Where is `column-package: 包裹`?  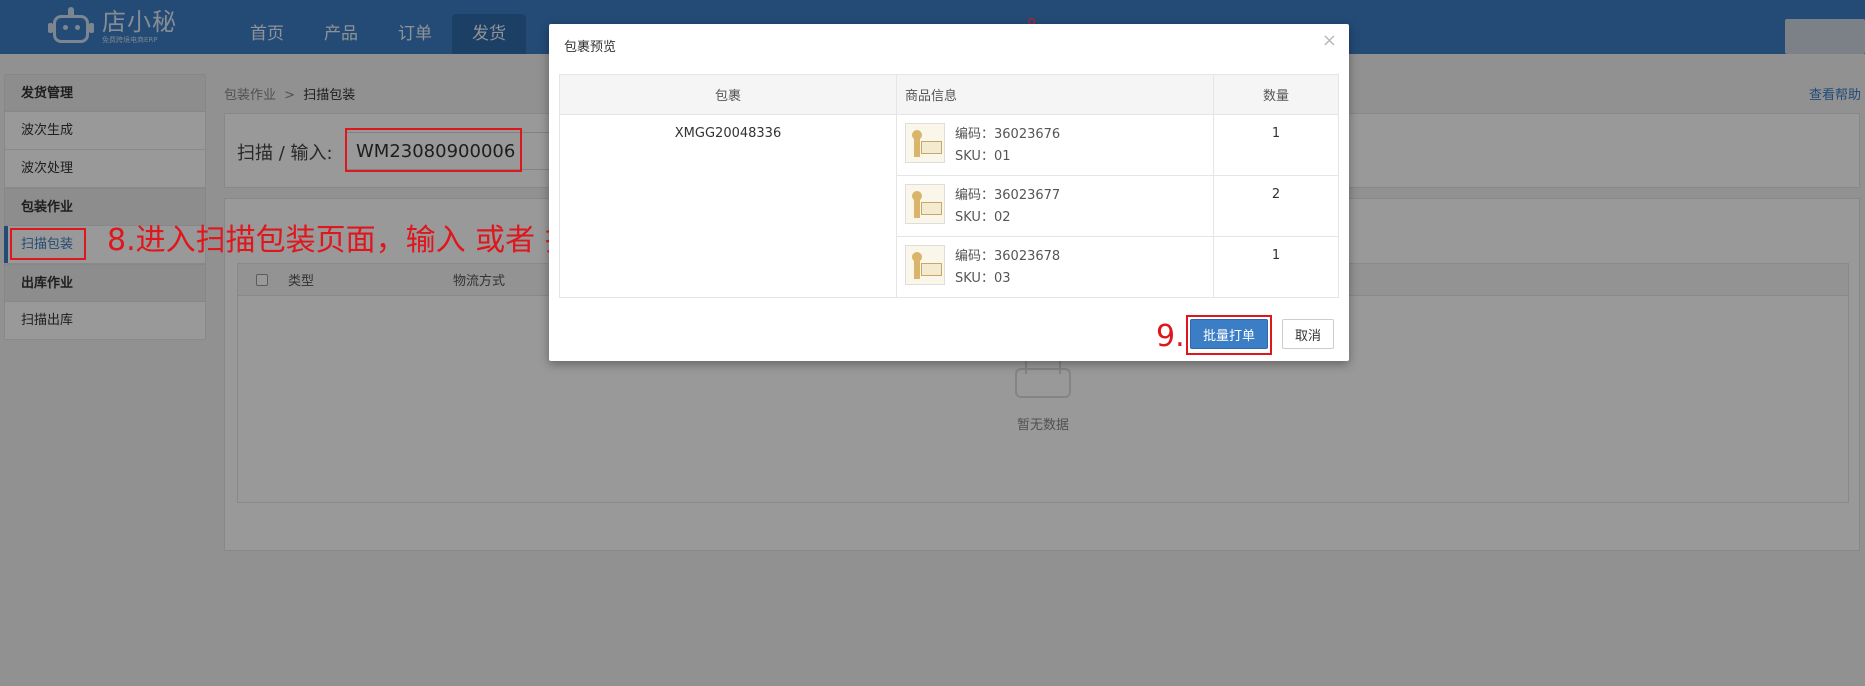
column-package: 包裹 is located at coordinates (728, 94).